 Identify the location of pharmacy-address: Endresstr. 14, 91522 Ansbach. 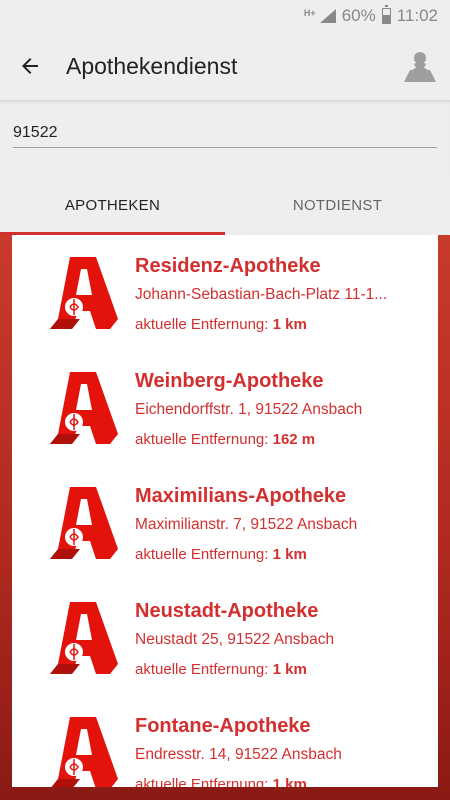
(238, 754).